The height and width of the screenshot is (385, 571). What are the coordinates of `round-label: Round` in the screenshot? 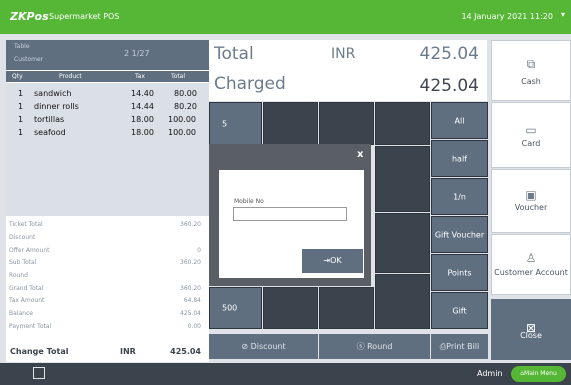 It's located at (380, 346).